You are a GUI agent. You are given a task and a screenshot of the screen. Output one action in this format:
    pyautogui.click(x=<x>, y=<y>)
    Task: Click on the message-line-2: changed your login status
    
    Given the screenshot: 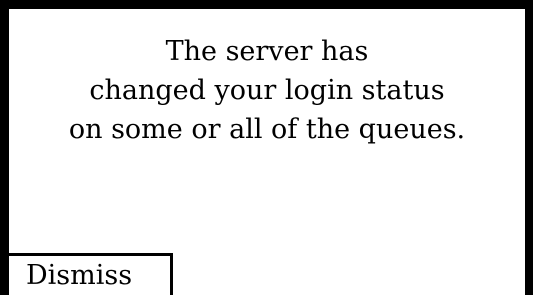 What is the action you would take?
    pyautogui.click(x=267, y=90)
    